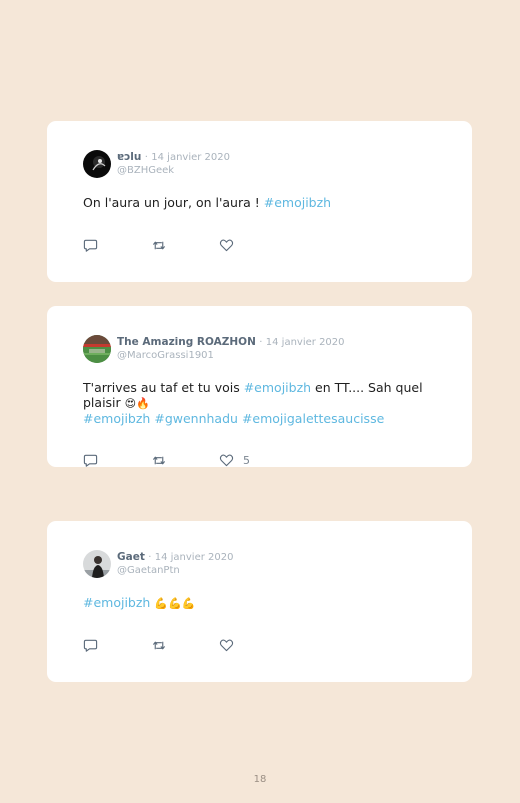 The height and width of the screenshot is (803, 520). I want to click on author-name: Gaet, so click(131, 557).